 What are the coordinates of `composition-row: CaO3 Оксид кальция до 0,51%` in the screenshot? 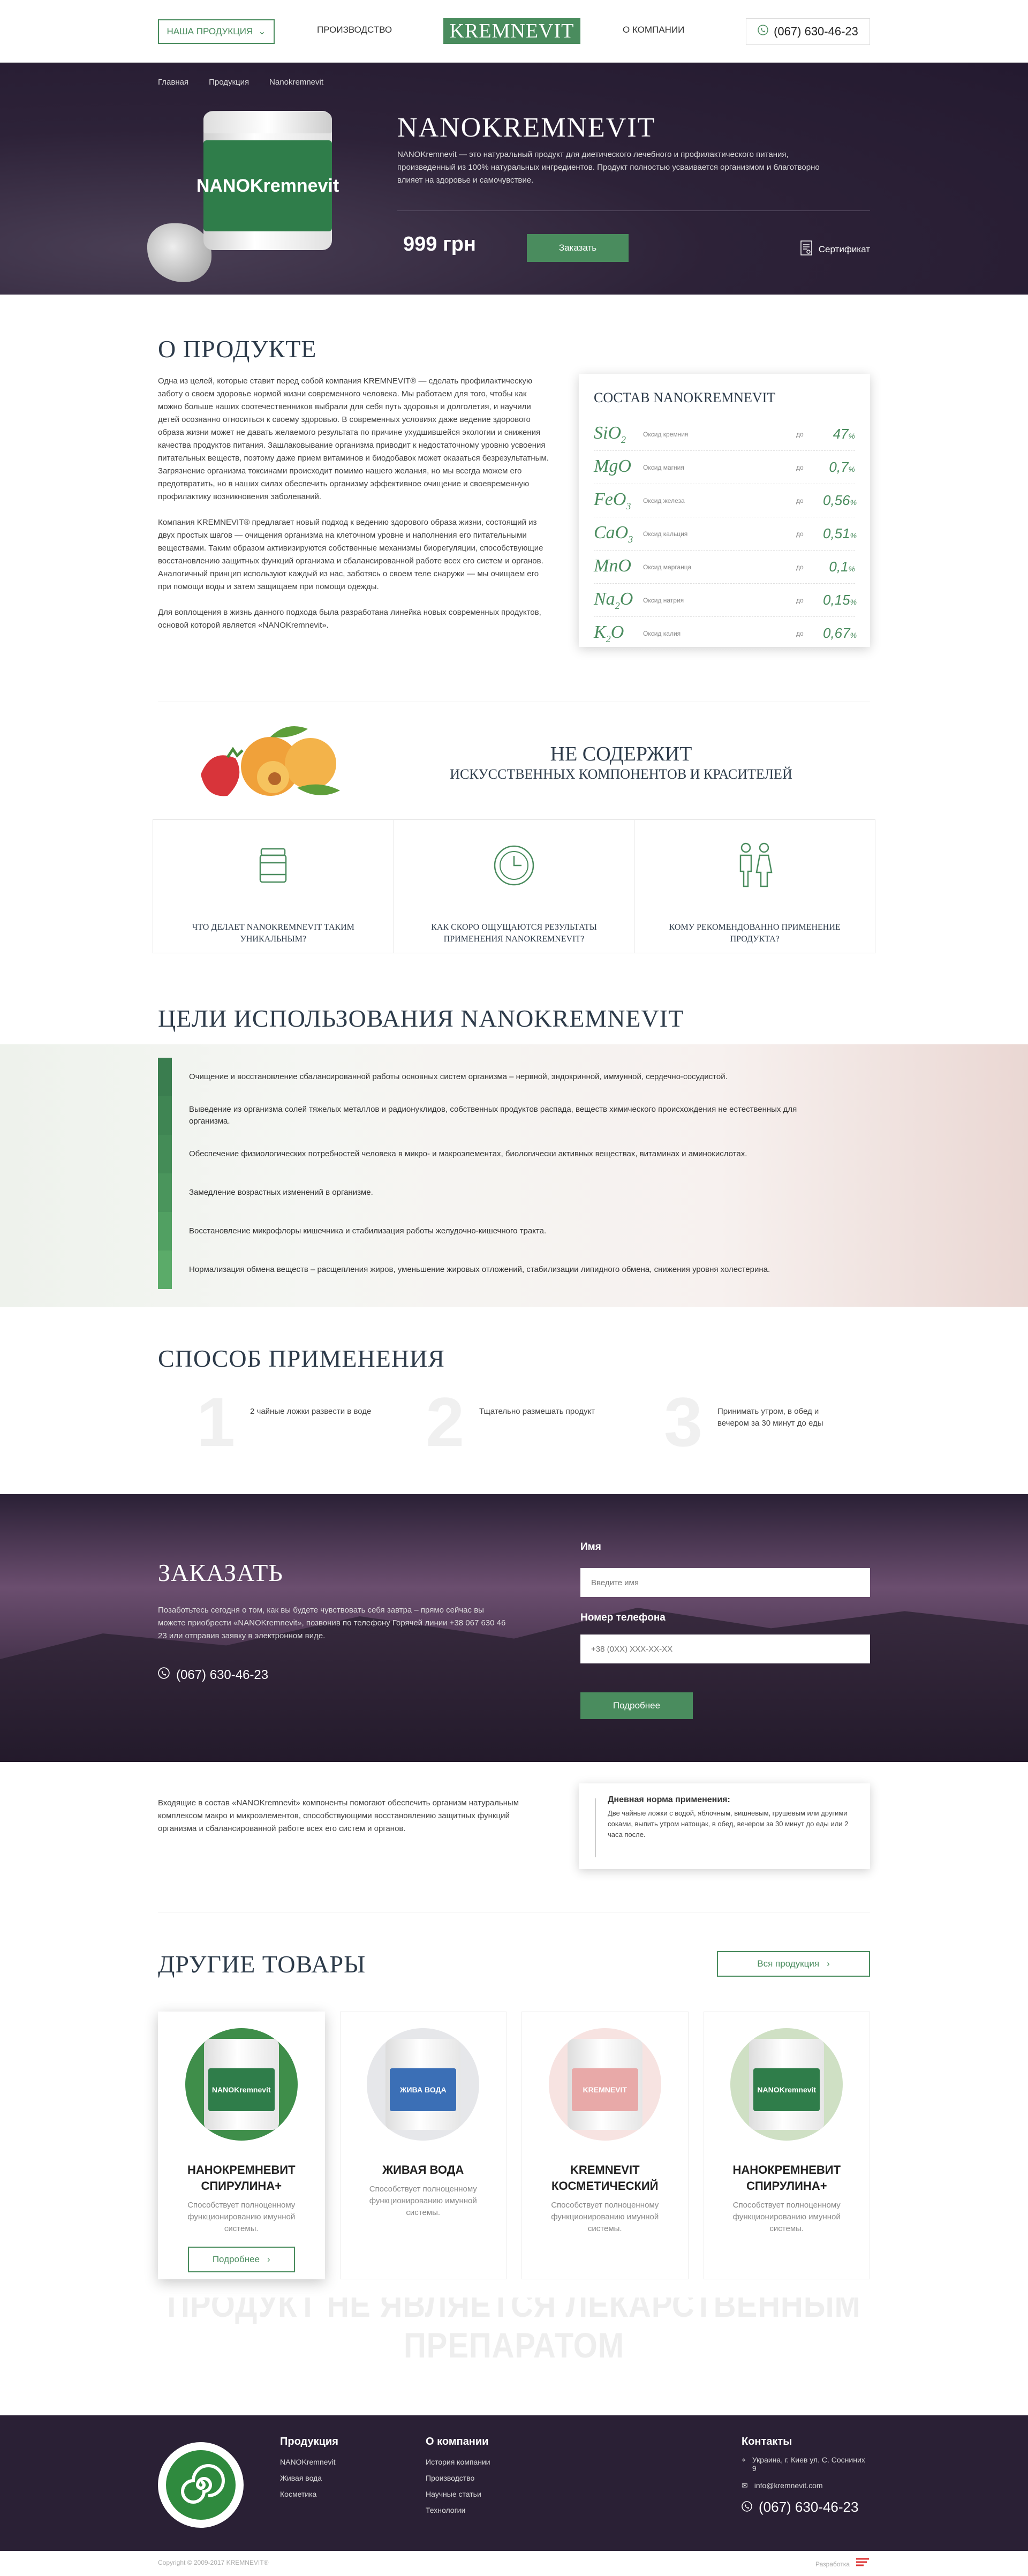 It's located at (725, 534).